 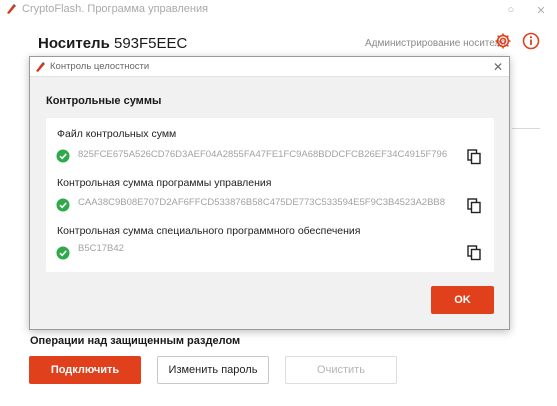 What do you see at coordinates (150, 43) in the screenshot?
I see `media-serial: 593F5EEC` at bounding box center [150, 43].